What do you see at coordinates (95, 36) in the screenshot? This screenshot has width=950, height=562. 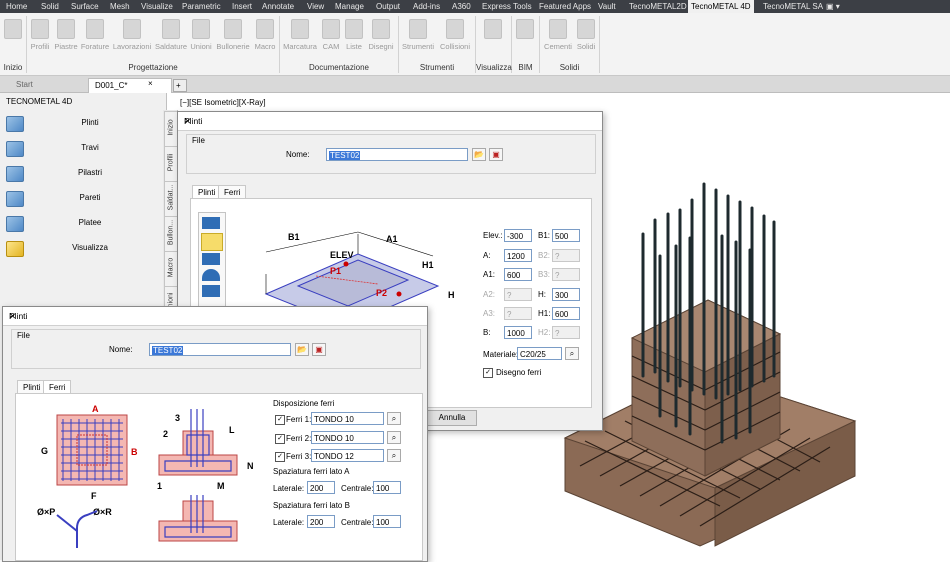 I see `forature-button: Forature` at bounding box center [95, 36].